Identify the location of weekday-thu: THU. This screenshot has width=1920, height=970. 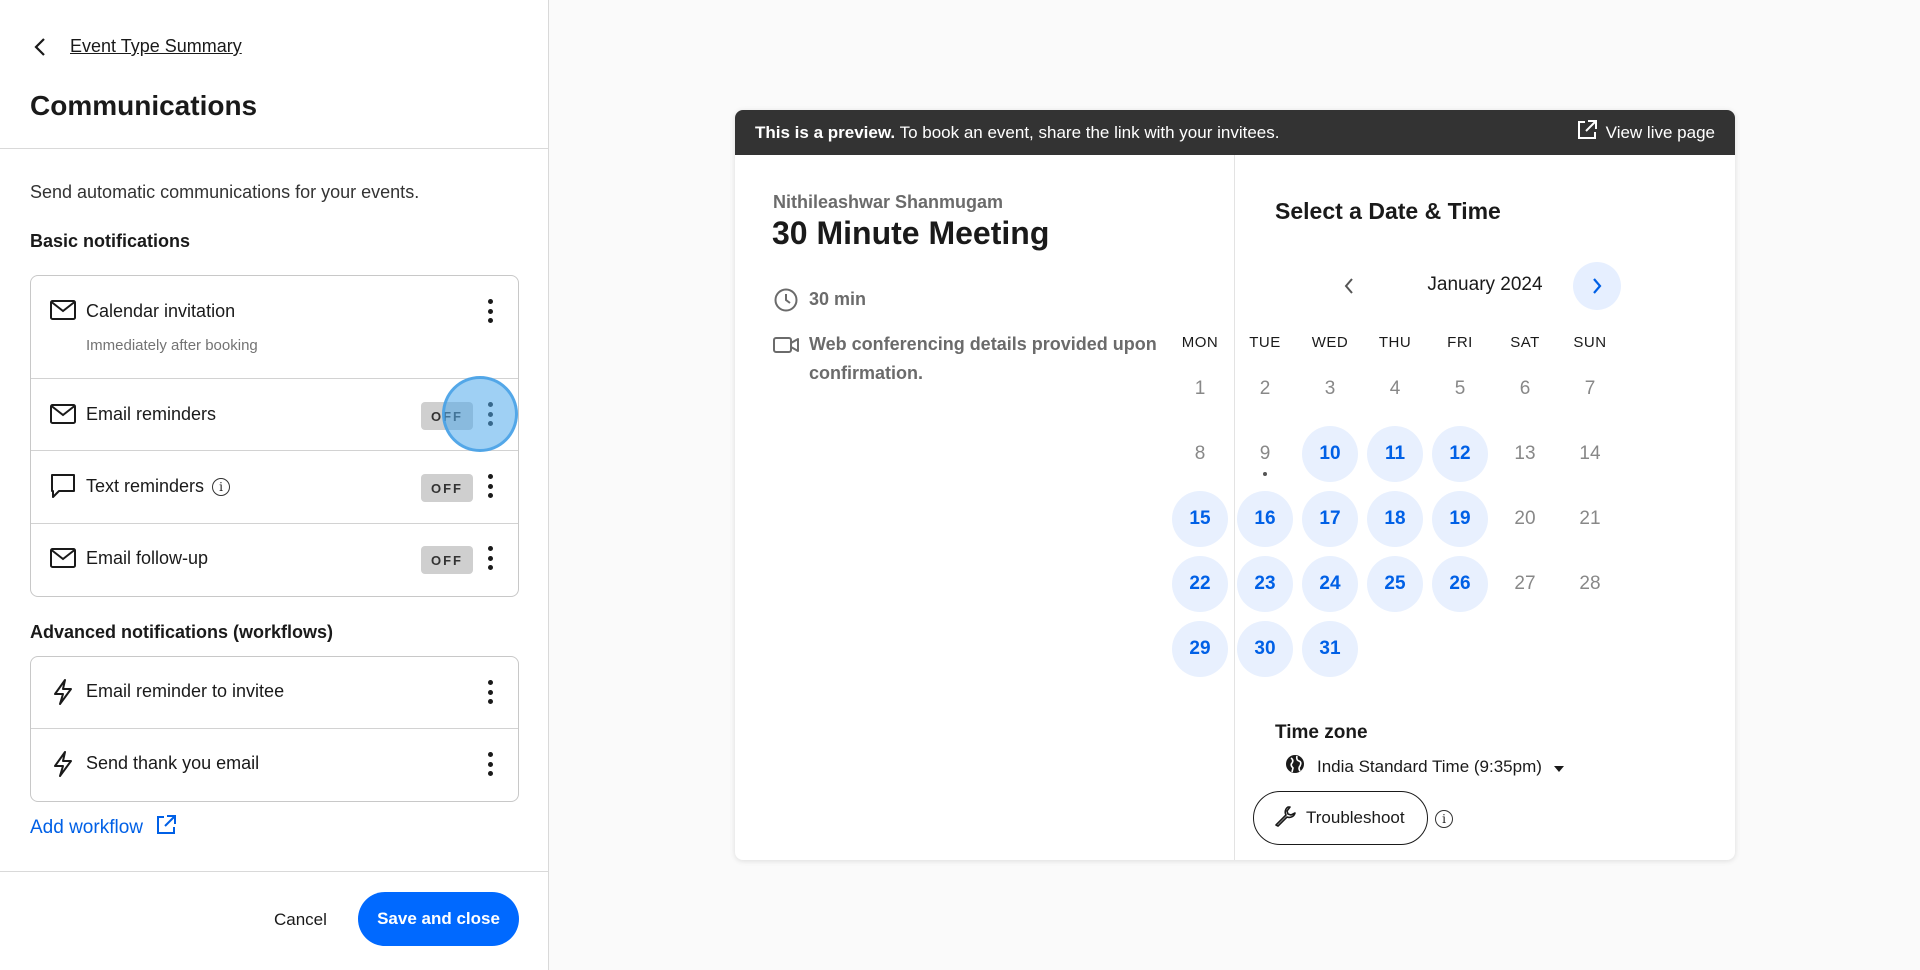
(1395, 342).